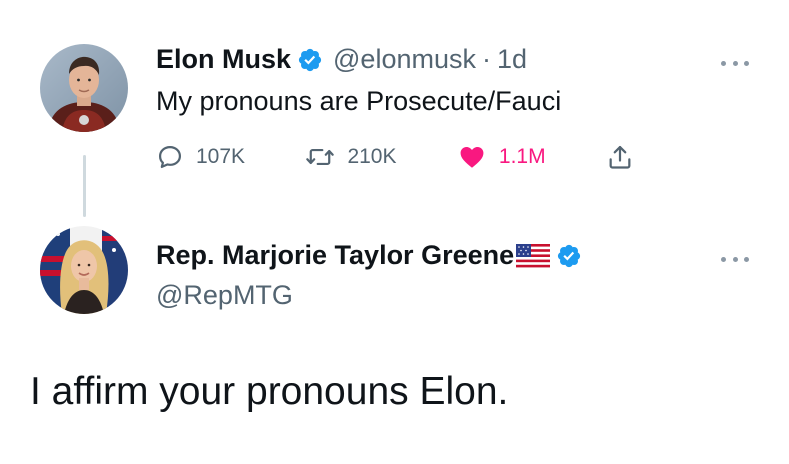  Describe the element at coordinates (404, 59) in the screenshot. I see `author-handle: @elonmusk` at that location.